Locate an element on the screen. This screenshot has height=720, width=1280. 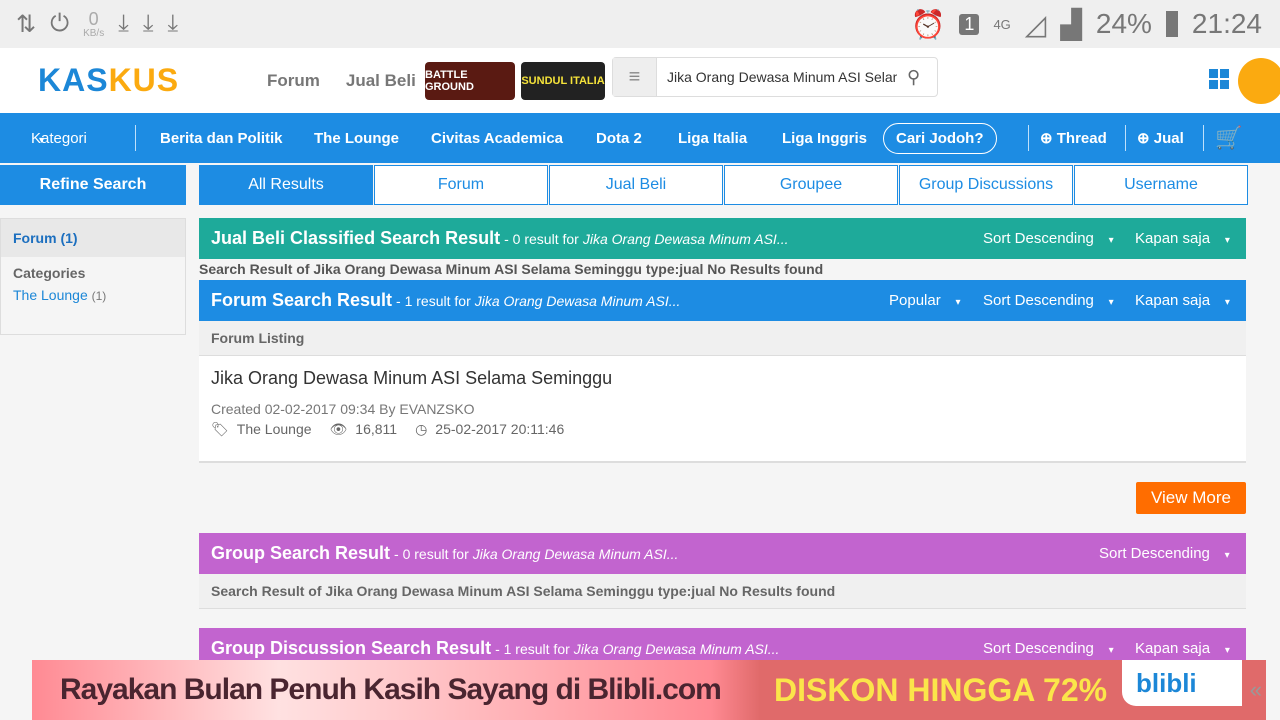
nav-jual-beli: Jual Beli is located at coordinates (381, 81).